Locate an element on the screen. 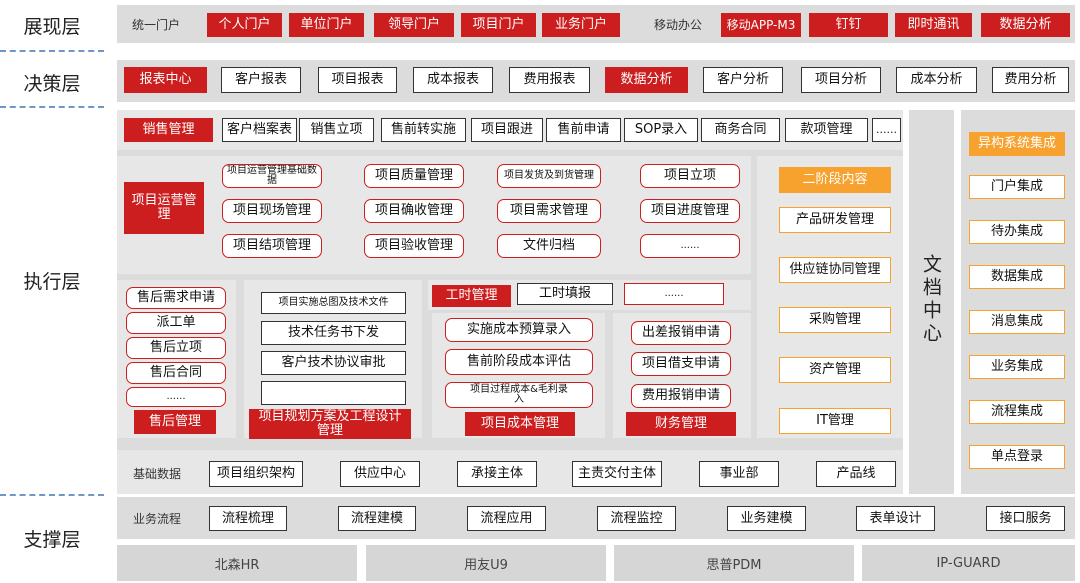 This screenshot has width=1080, height=583. procurement: 采购管理 is located at coordinates (835, 320).